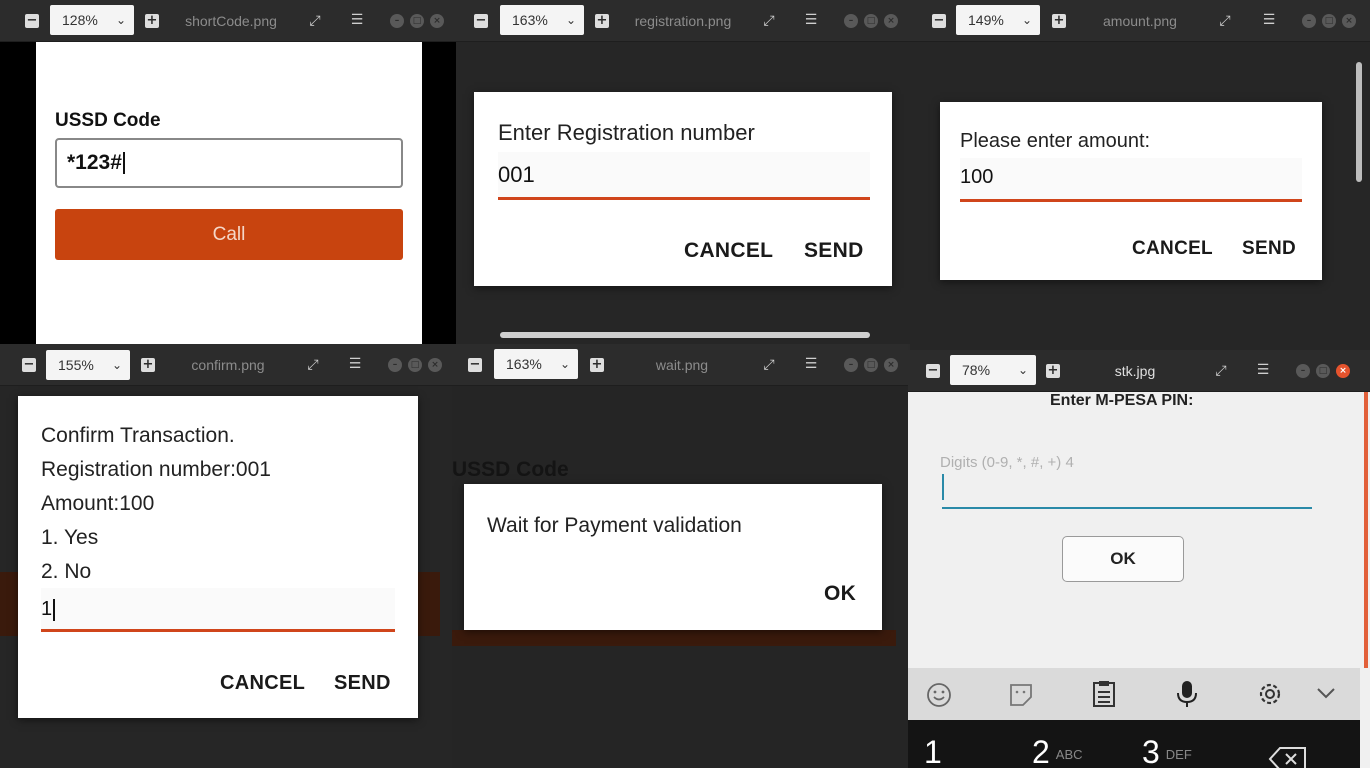  What do you see at coordinates (218, 609) in the screenshot?
I see `confirm-input` at bounding box center [218, 609].